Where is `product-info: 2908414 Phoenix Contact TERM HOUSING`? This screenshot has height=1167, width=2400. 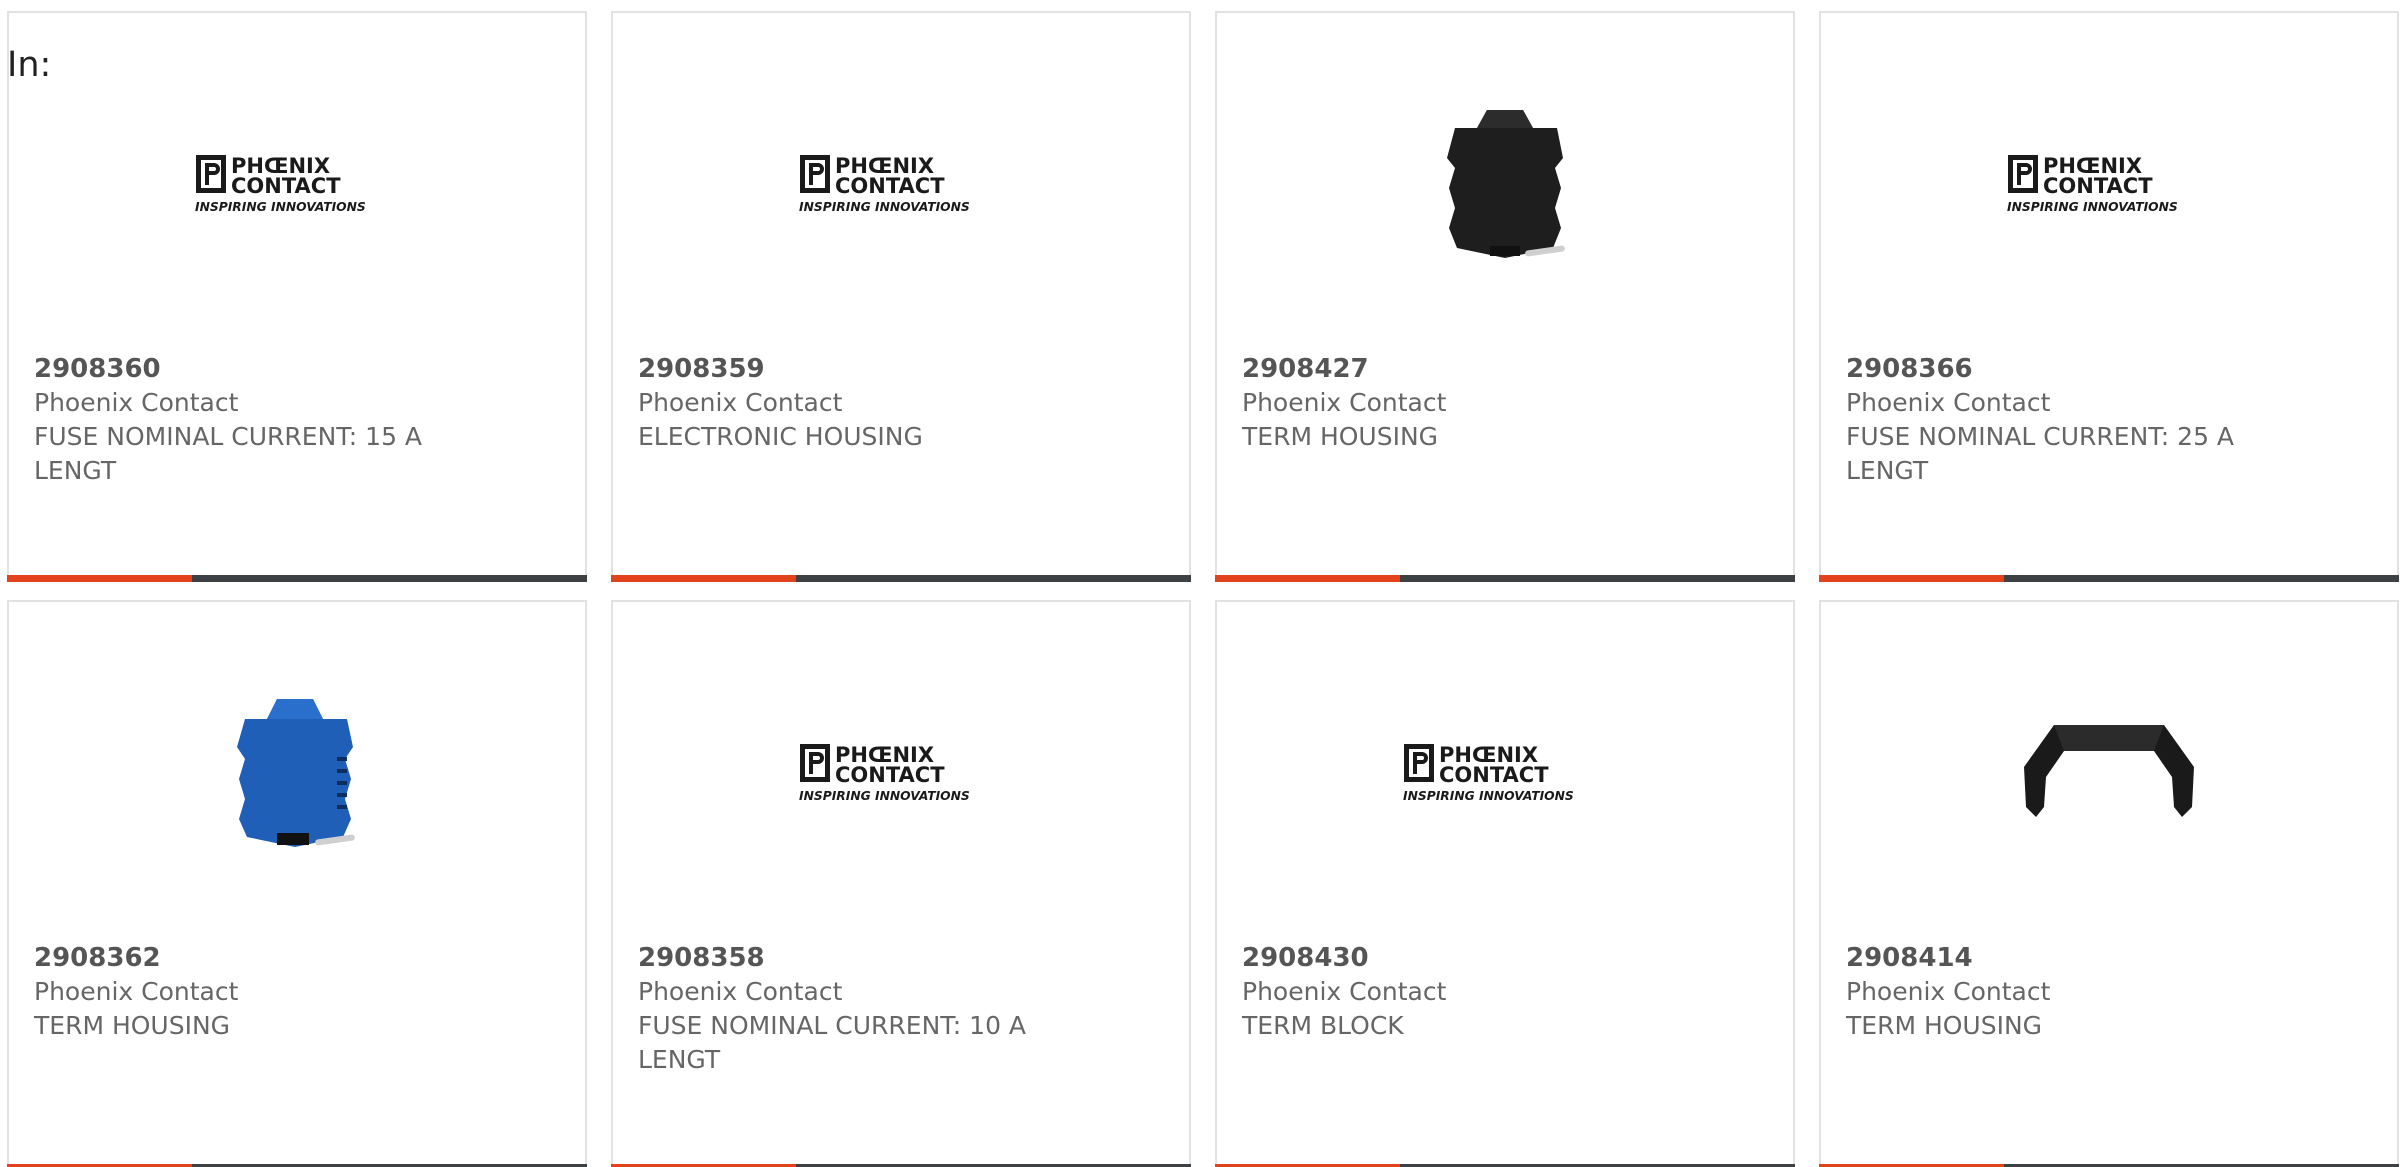 product-info: 2908414 Phoenix Contact TERM HOUSING is located at coordinates (2061, 992).